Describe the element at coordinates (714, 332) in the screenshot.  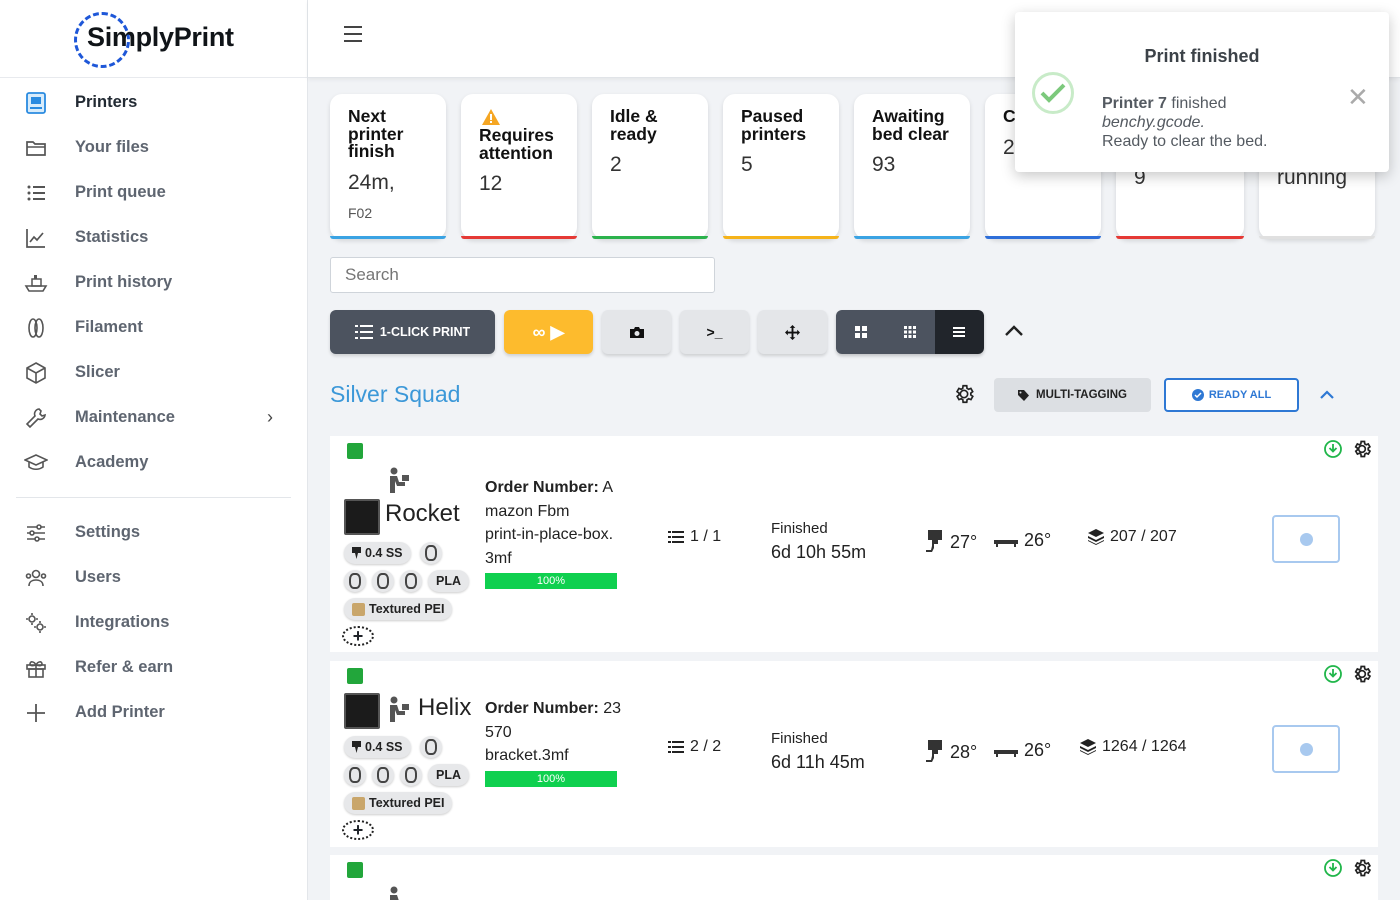
I see `terminal-button: >_` at that location.